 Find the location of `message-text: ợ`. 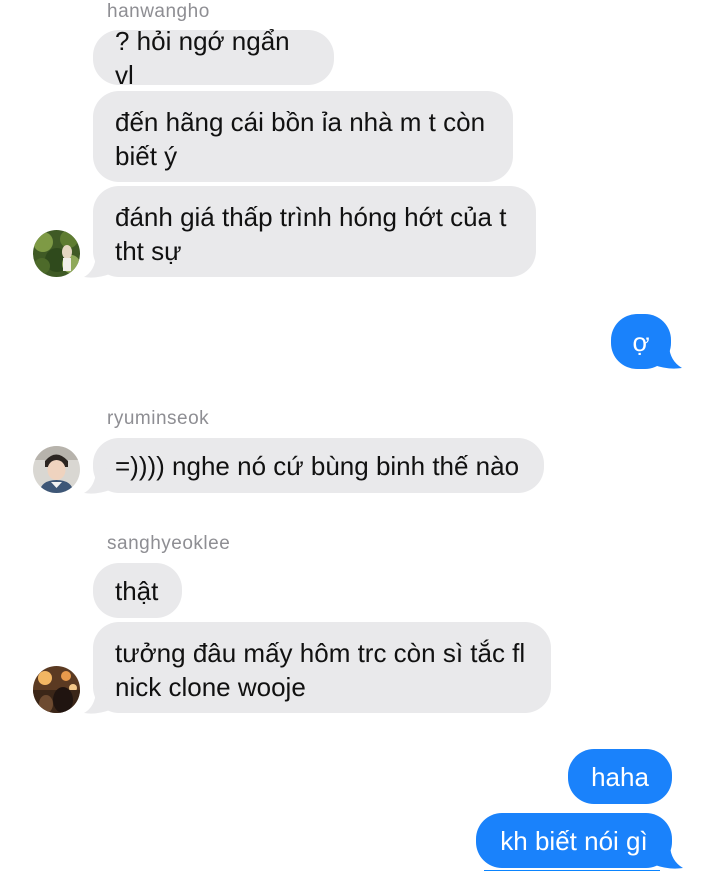

message-text: ợ is located at coordinates (641, 341).